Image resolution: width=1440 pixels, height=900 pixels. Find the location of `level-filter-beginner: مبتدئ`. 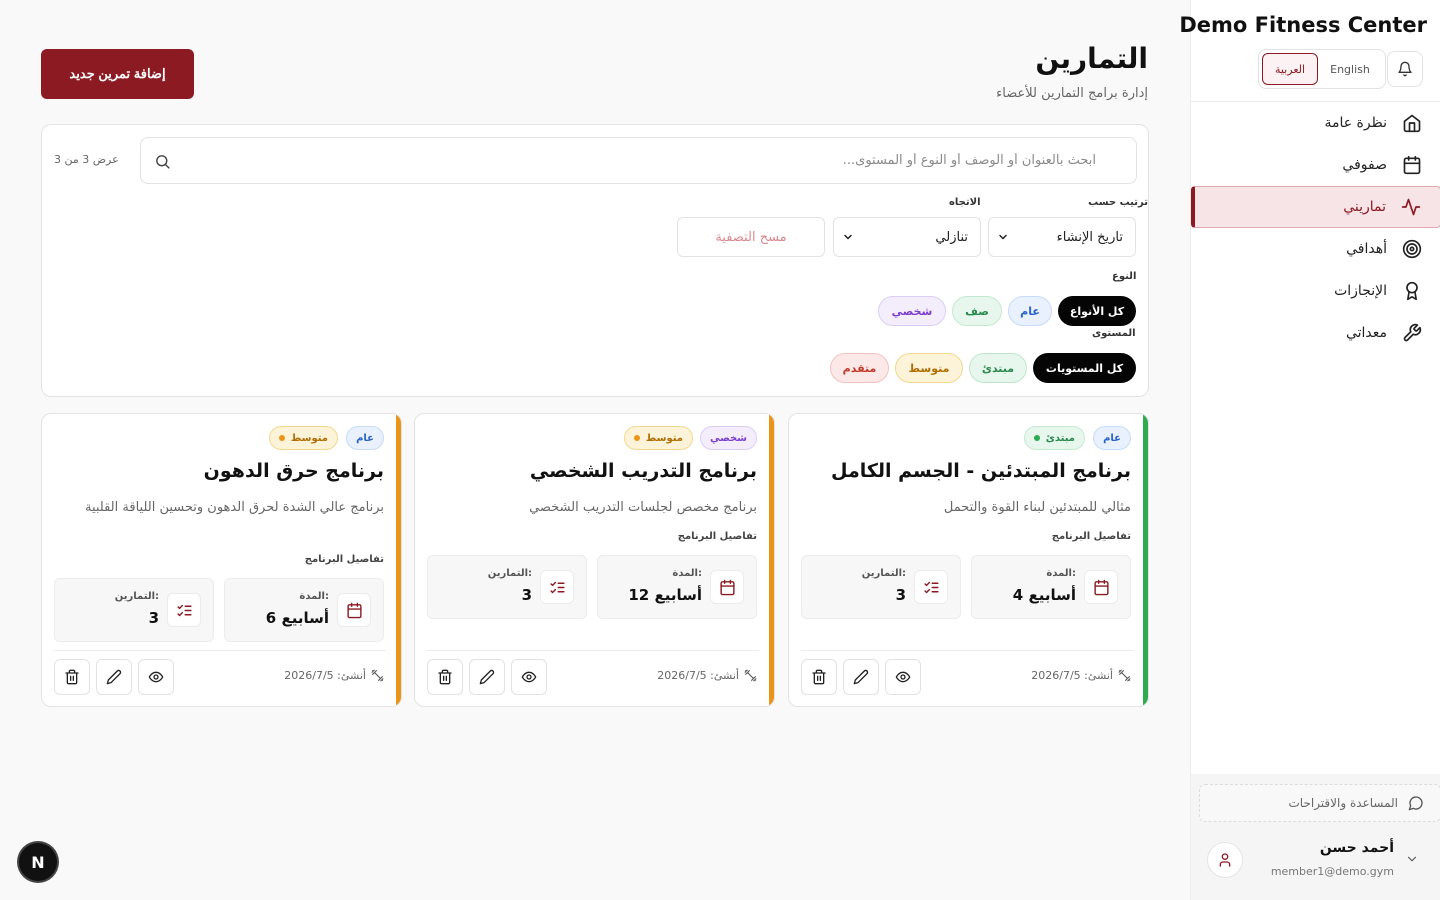

level-filter-beginner: مبتدئ is located at coordinates (998, 368).